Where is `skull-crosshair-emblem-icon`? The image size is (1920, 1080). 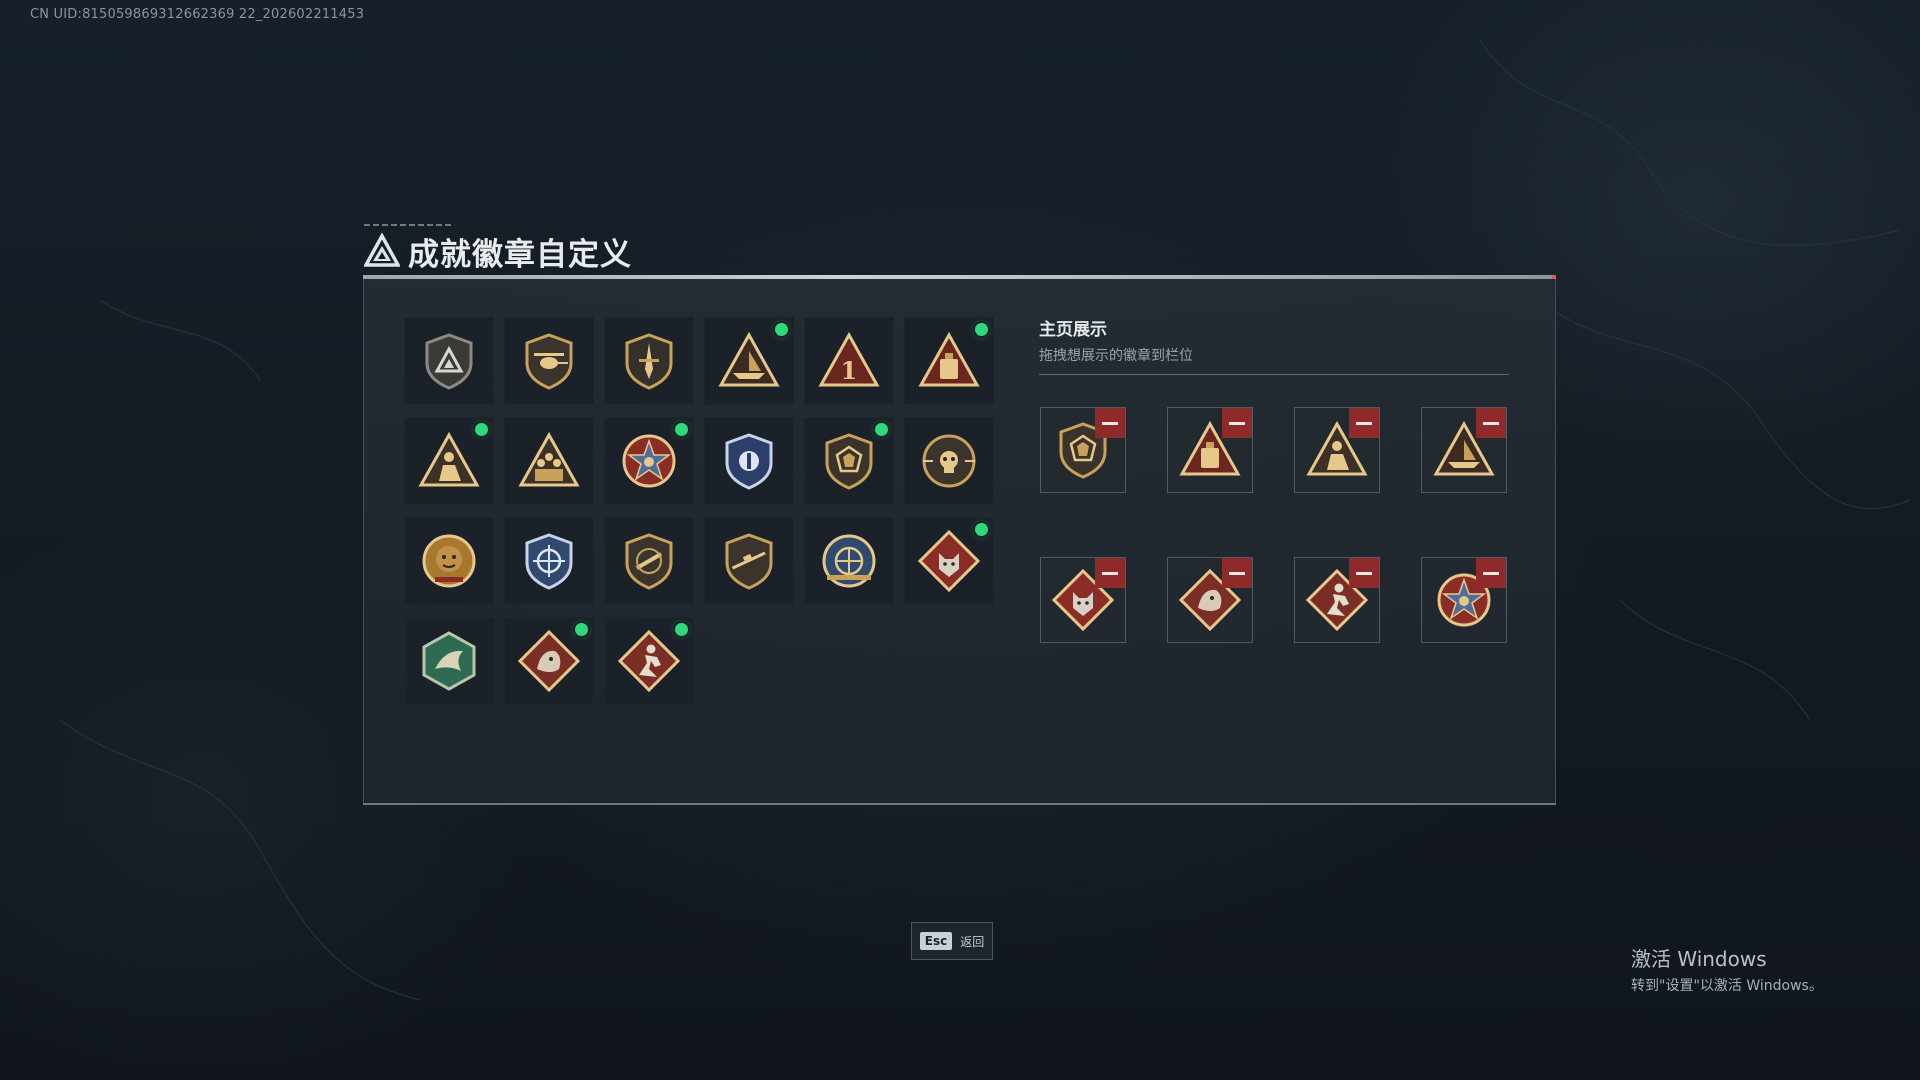
skull-crosshair-emblem-icon is located at coordinates (949, 461).